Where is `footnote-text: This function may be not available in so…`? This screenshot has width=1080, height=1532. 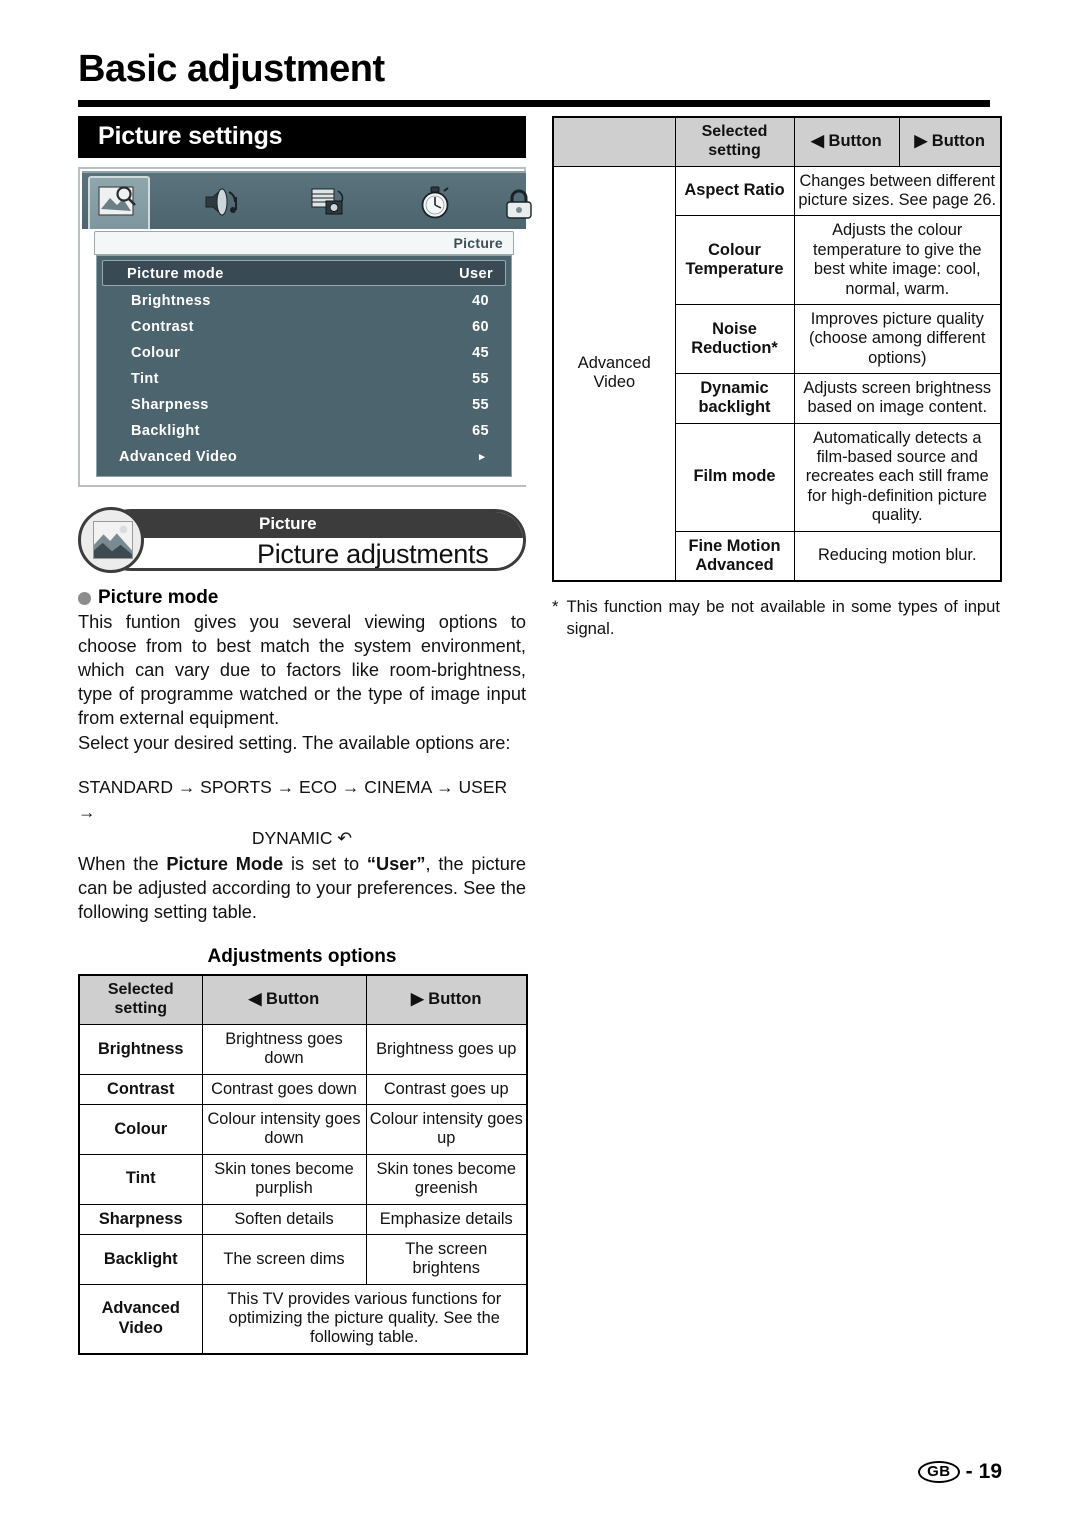 footnote-text: This function may be not available in so… is located at coordinates (783, 617).